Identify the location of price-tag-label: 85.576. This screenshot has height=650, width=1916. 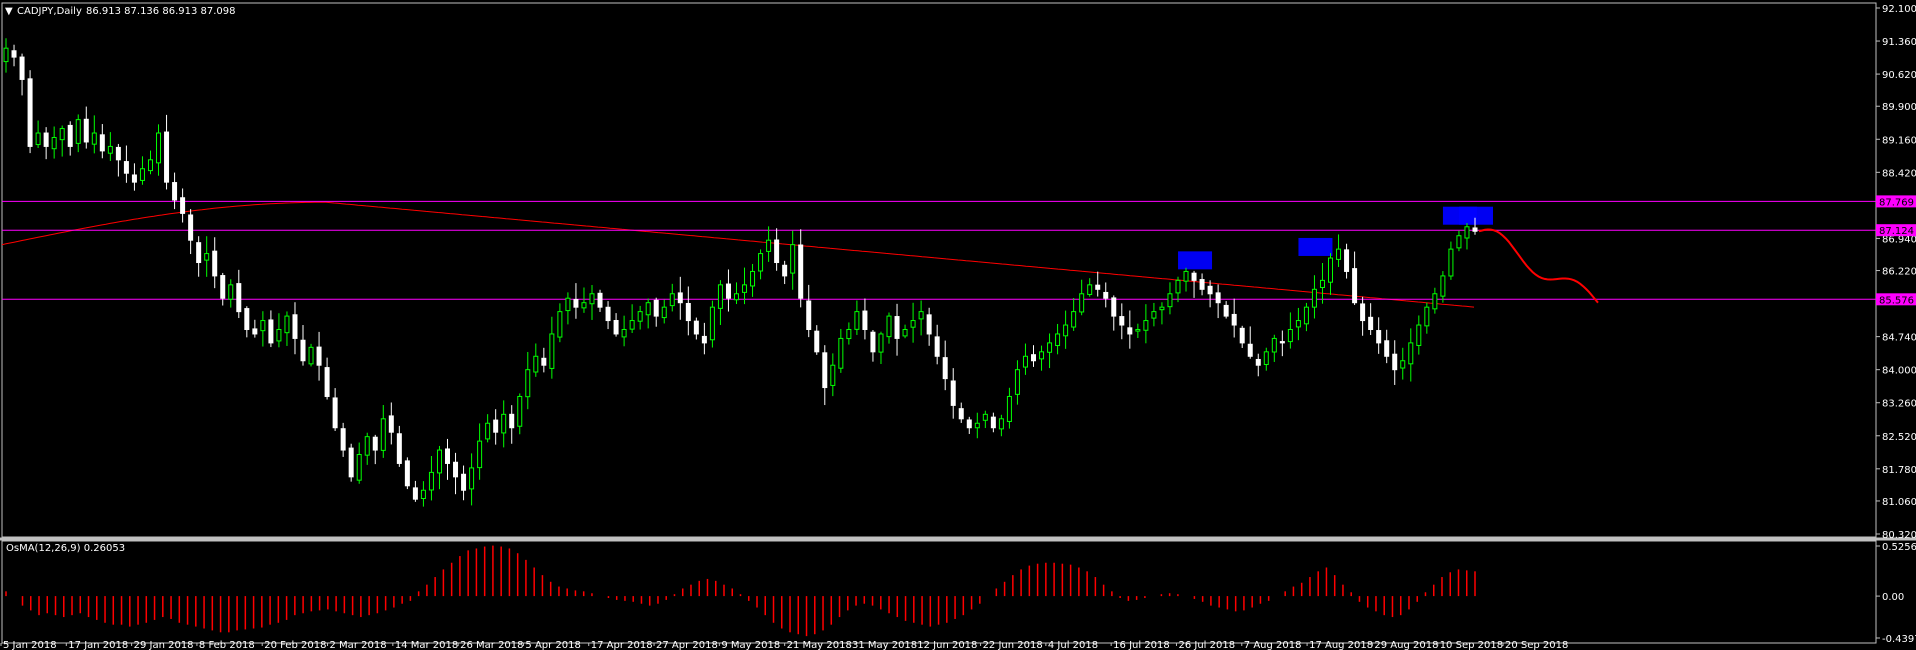
(1896, 300).